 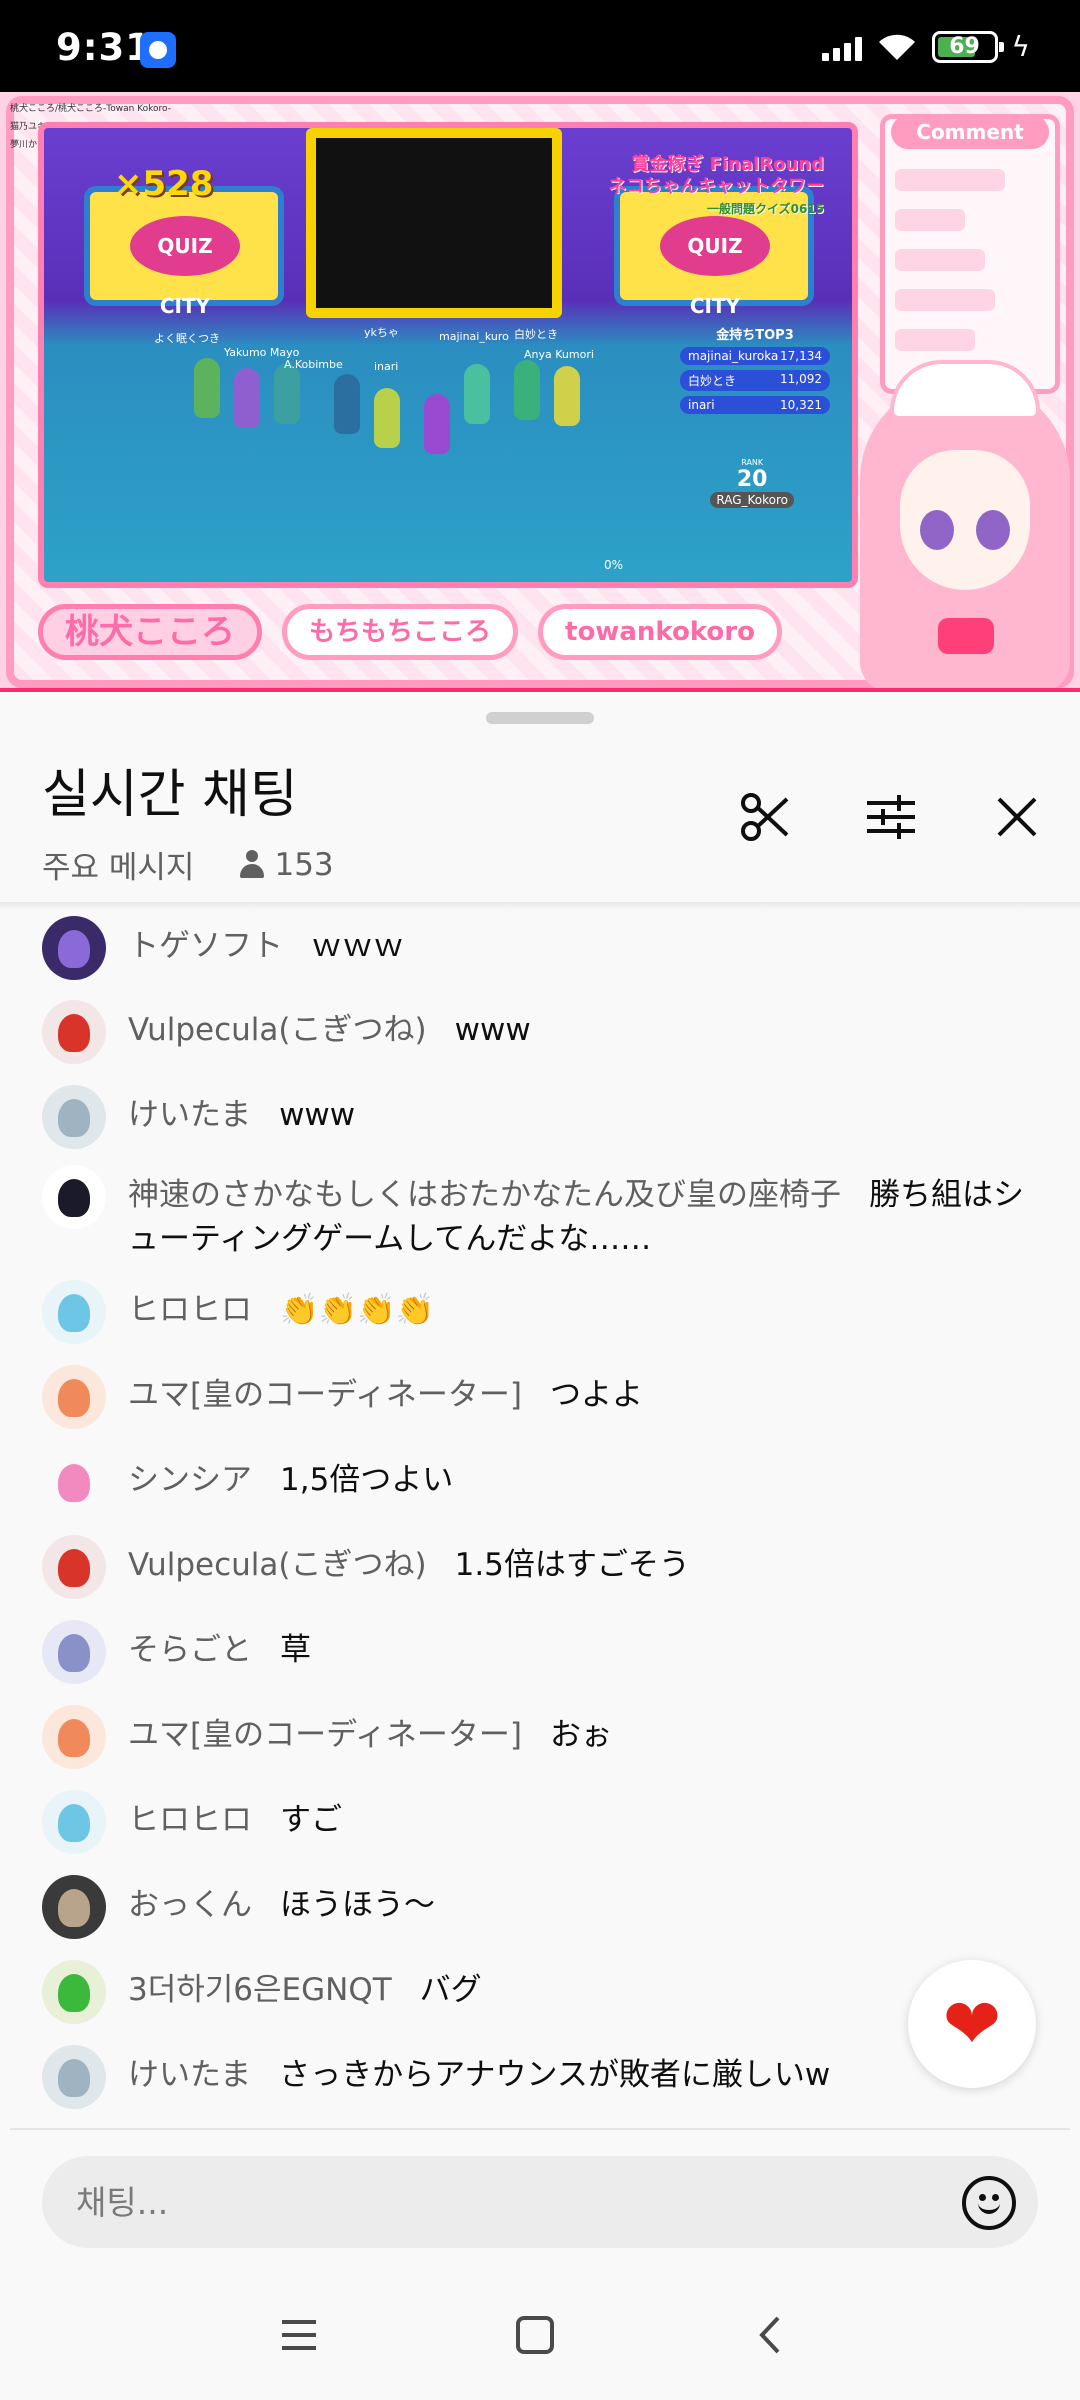 I want to click on chat-message-body: Vulpecula(こぎつね) 1.5倍はすごそう, so click(x=409, y=1561).